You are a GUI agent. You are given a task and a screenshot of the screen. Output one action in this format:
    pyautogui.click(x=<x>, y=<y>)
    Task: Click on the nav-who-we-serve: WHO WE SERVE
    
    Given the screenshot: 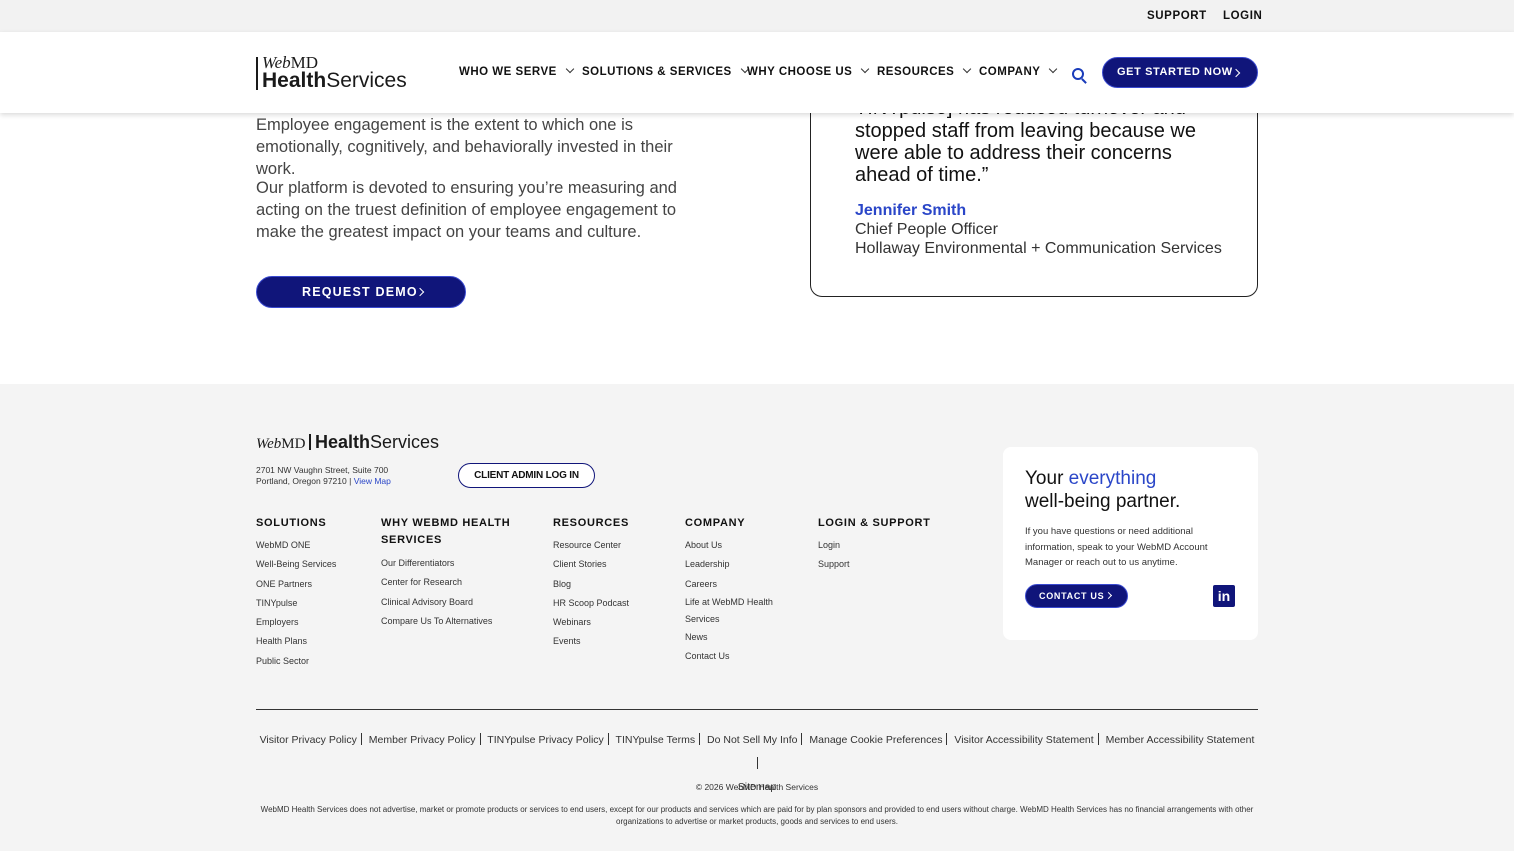 What is the action you would take?
    pyautogui.click(x=517, y=71)
    